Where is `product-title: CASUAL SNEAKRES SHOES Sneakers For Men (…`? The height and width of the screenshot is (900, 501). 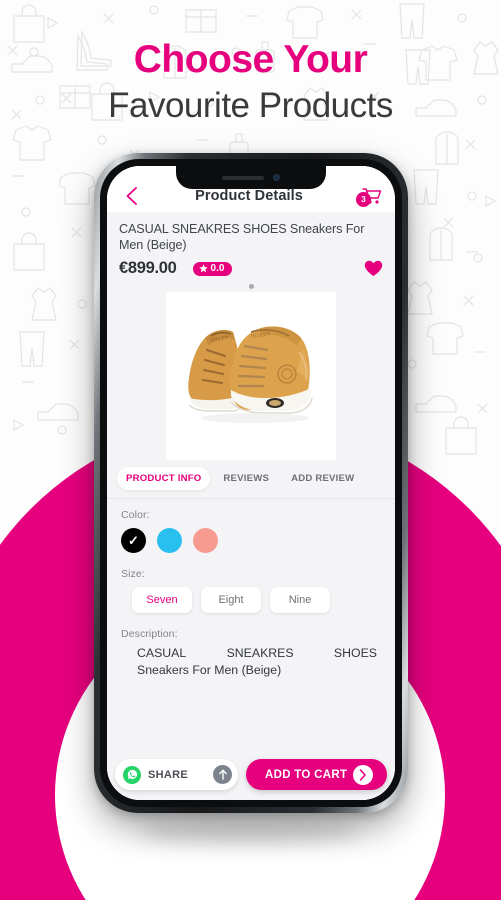 product-title: CASUAL SNEAKRES SHOES Sneakers For Men (… is located at coordinates (242, 237).